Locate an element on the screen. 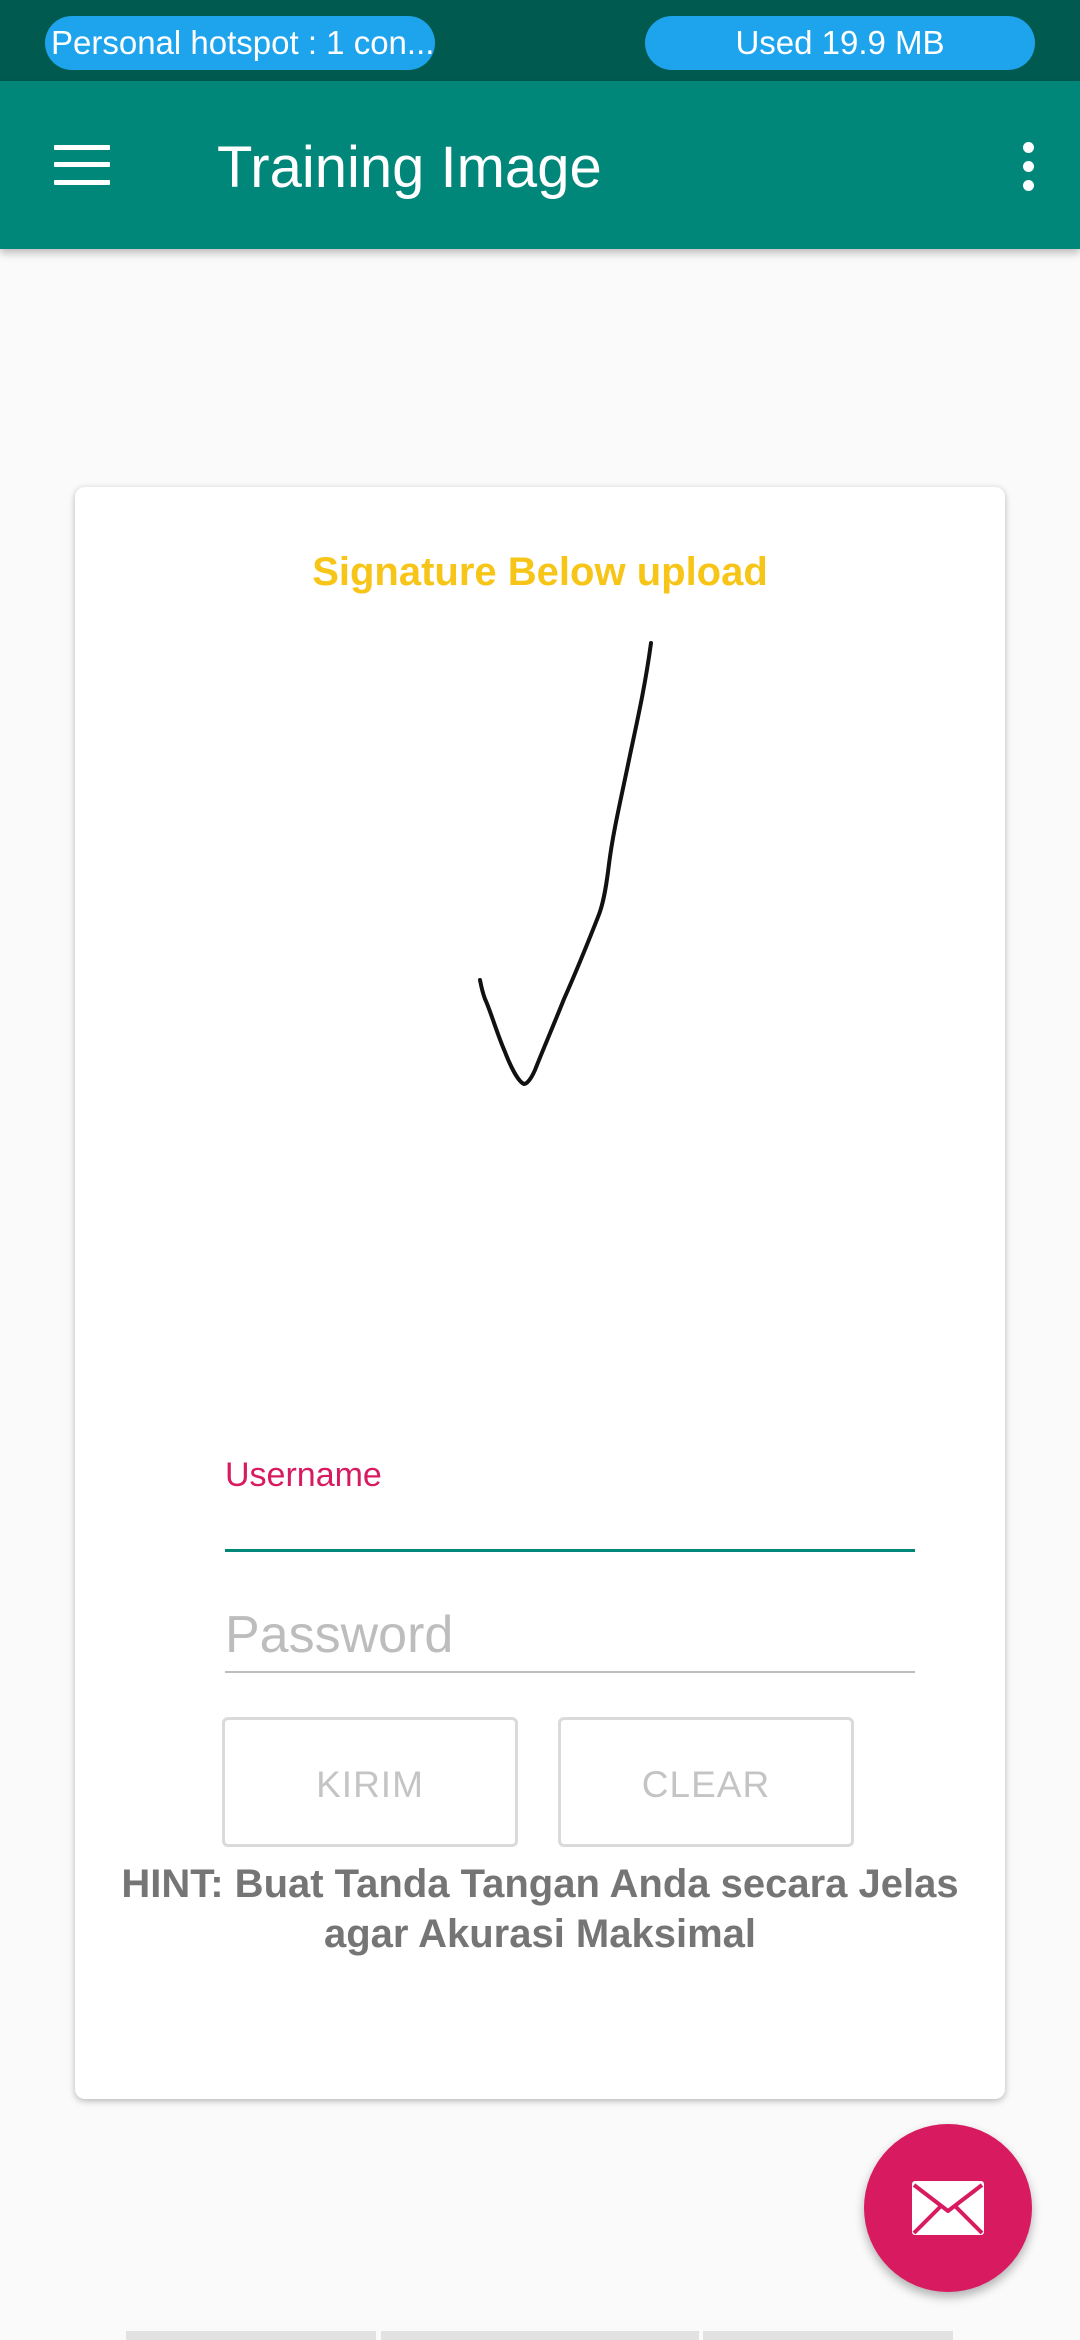  menu-button is located at coordinates (82, 165).